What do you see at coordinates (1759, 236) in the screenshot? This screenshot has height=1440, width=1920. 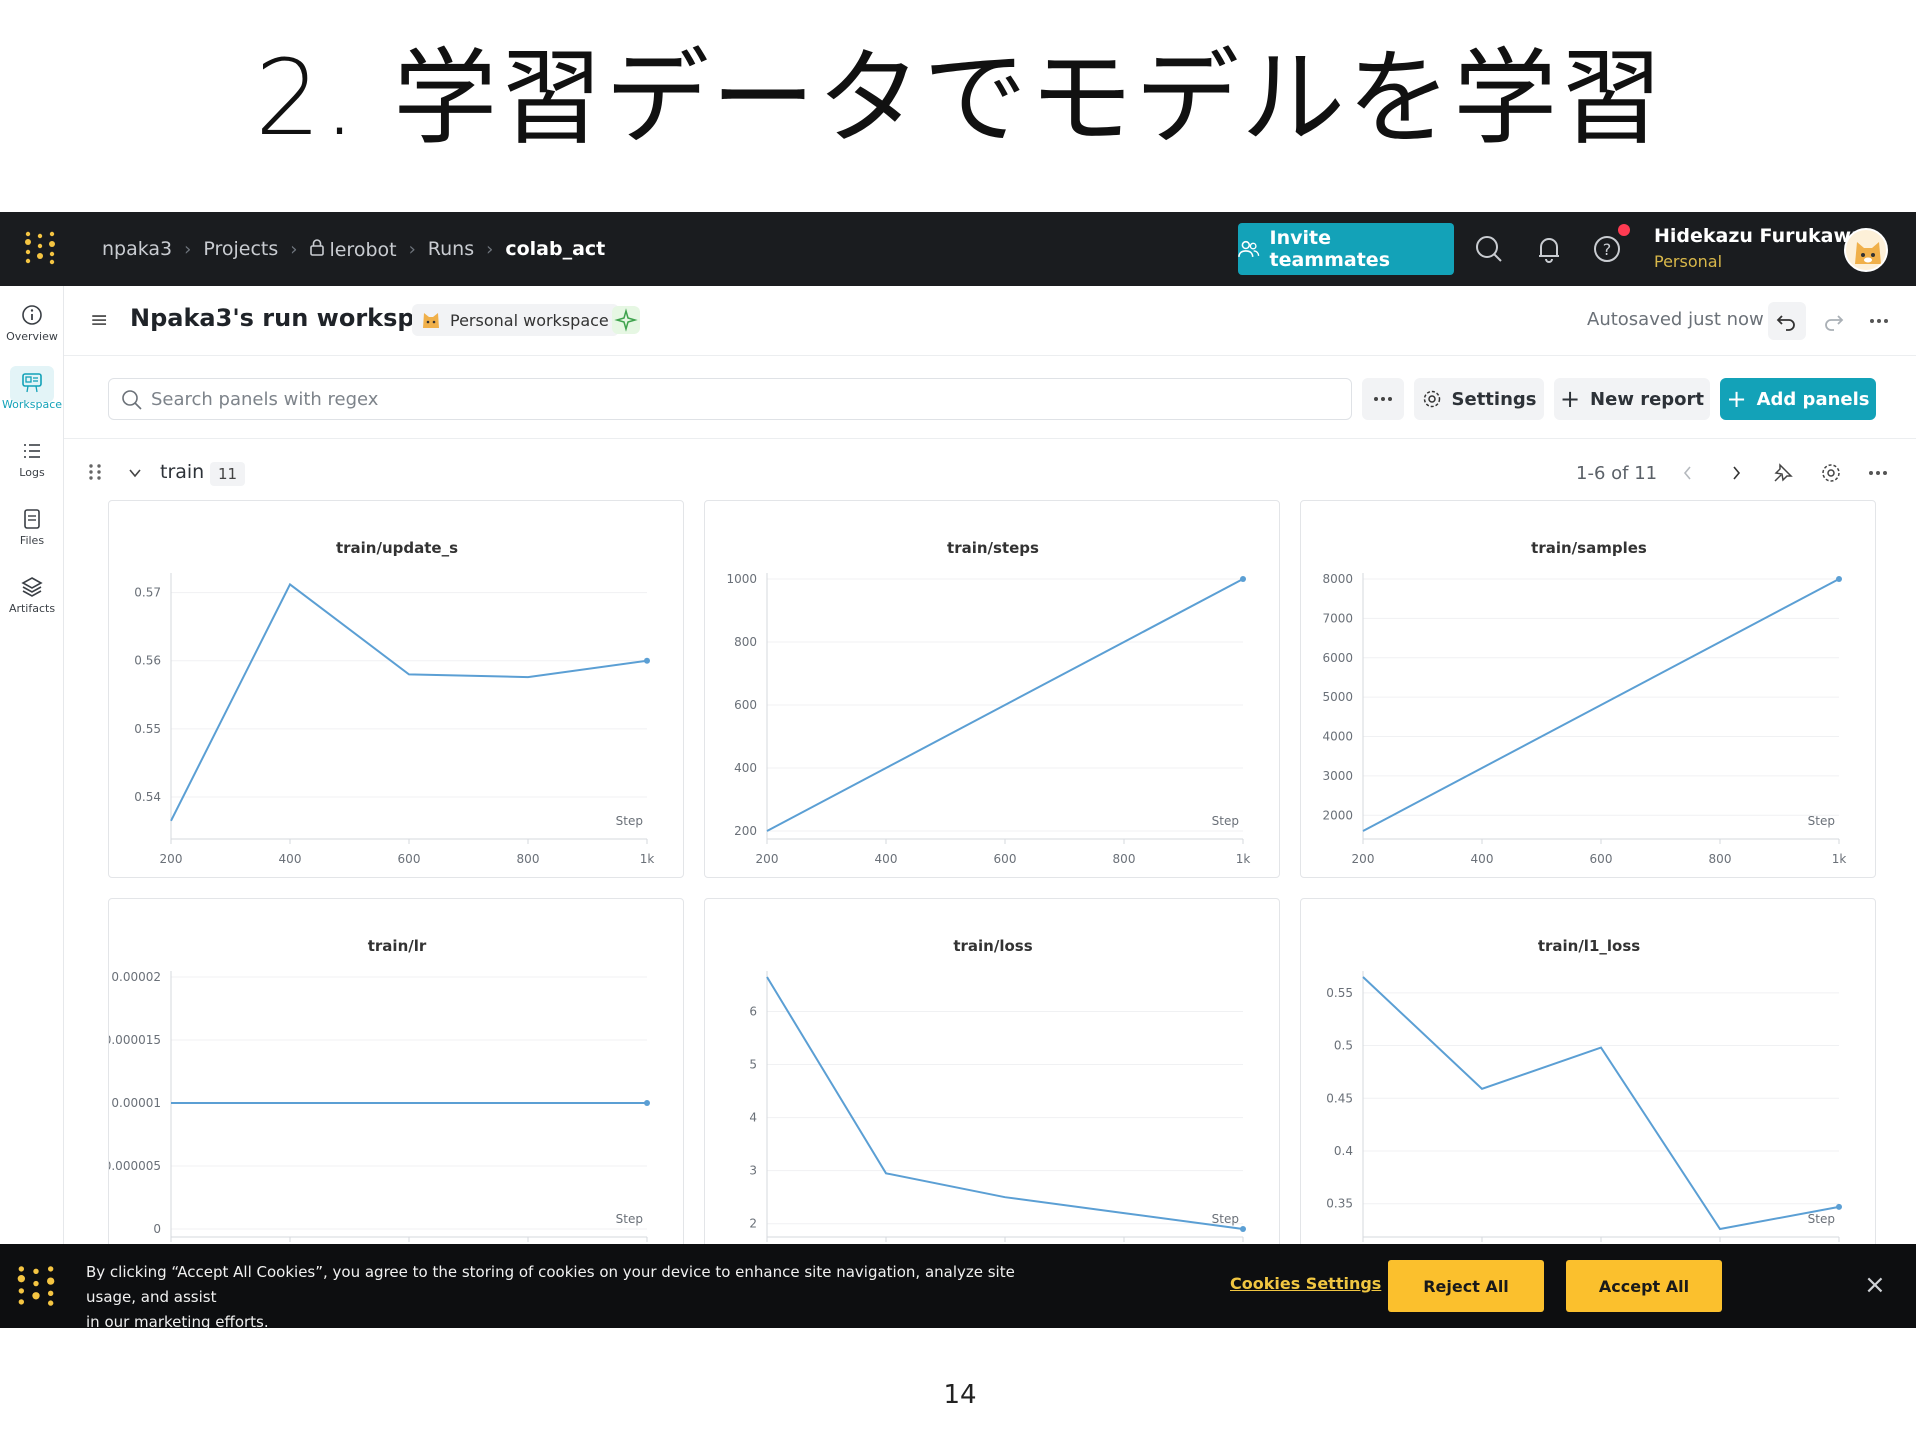 I see `user-name: Hidekazu Furukawa` at bounding box center [1759, 236].